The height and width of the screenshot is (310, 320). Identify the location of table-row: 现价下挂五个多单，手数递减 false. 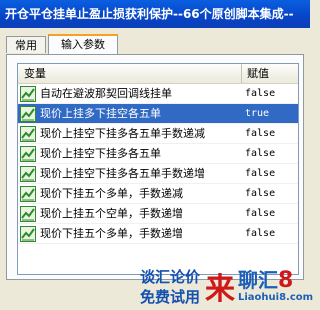
(158, 194).